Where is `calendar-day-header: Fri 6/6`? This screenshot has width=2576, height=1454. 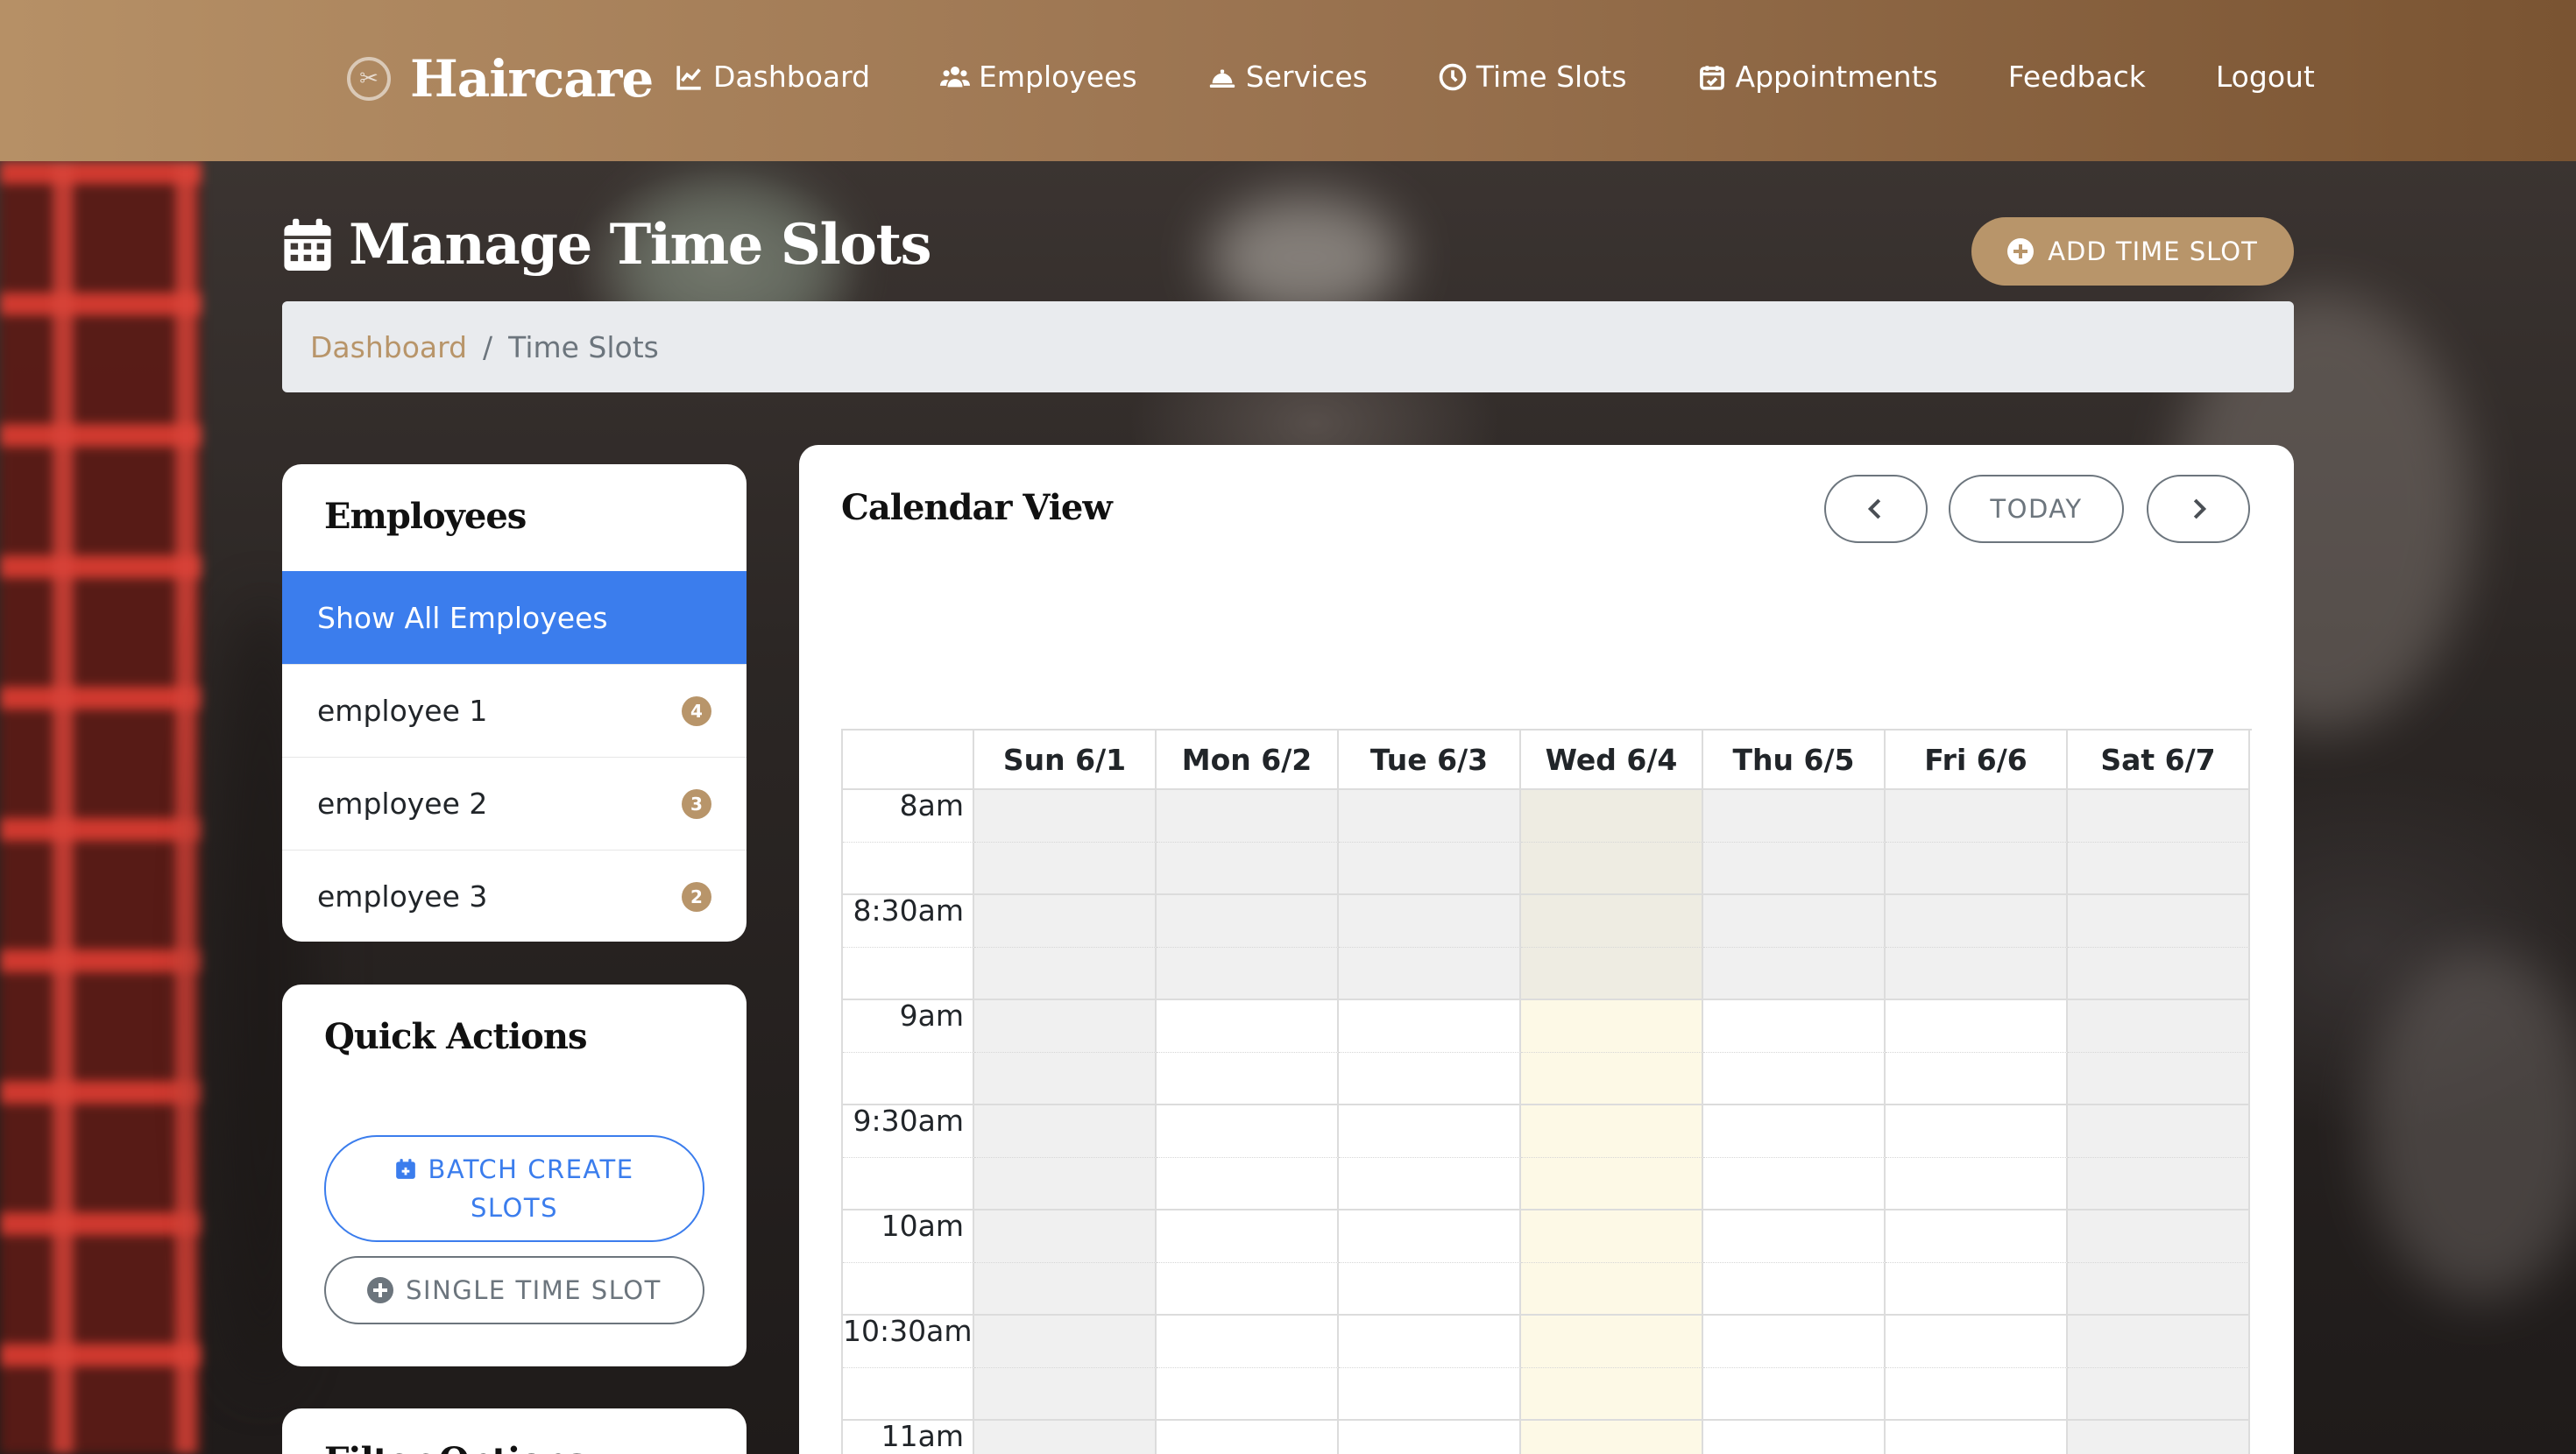
calendar-day-header: Fri 6/6 is located at coordinates (1977, 760).